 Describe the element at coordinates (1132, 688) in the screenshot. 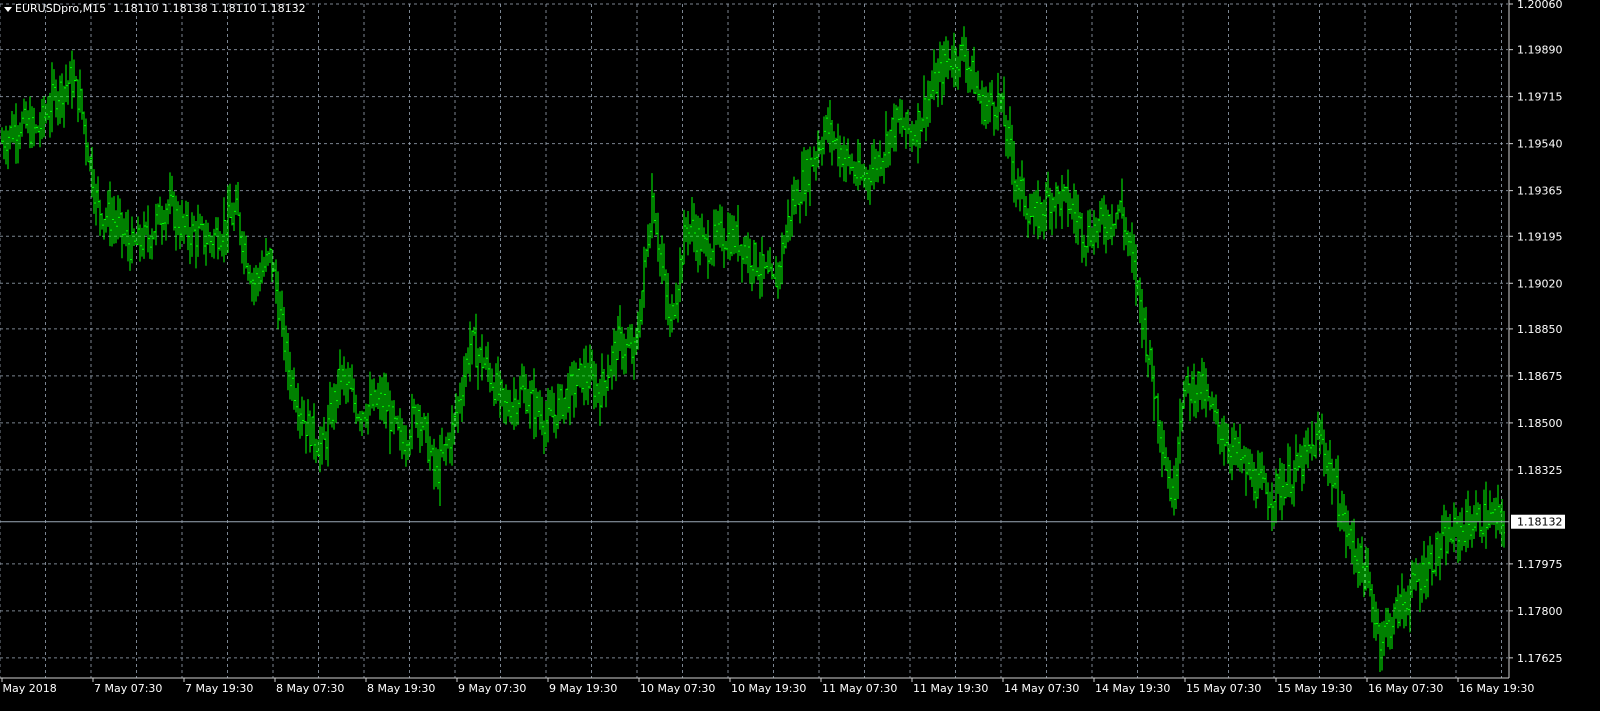

I see `x-tick-label: 14 May 19:30` at that location.